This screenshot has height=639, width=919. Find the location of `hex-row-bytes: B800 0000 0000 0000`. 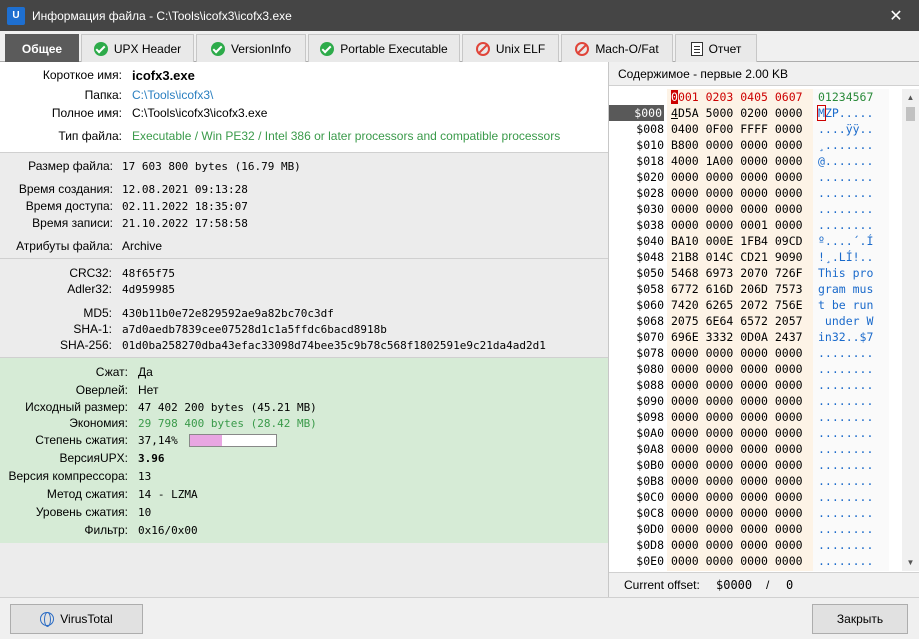

hex-row-bytes: B800 0000 0000 0000 is located at coordinates (737, 145).